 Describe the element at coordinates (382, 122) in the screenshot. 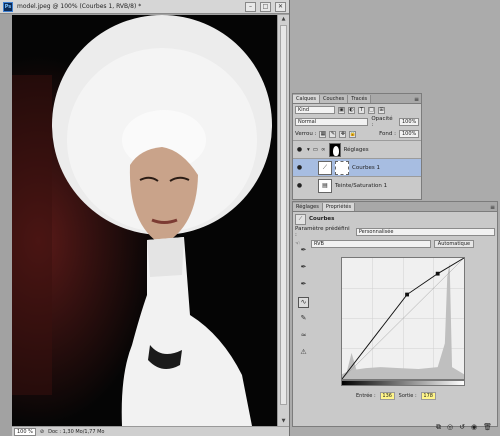

I see `opacity-label: Opacité :` at that location.